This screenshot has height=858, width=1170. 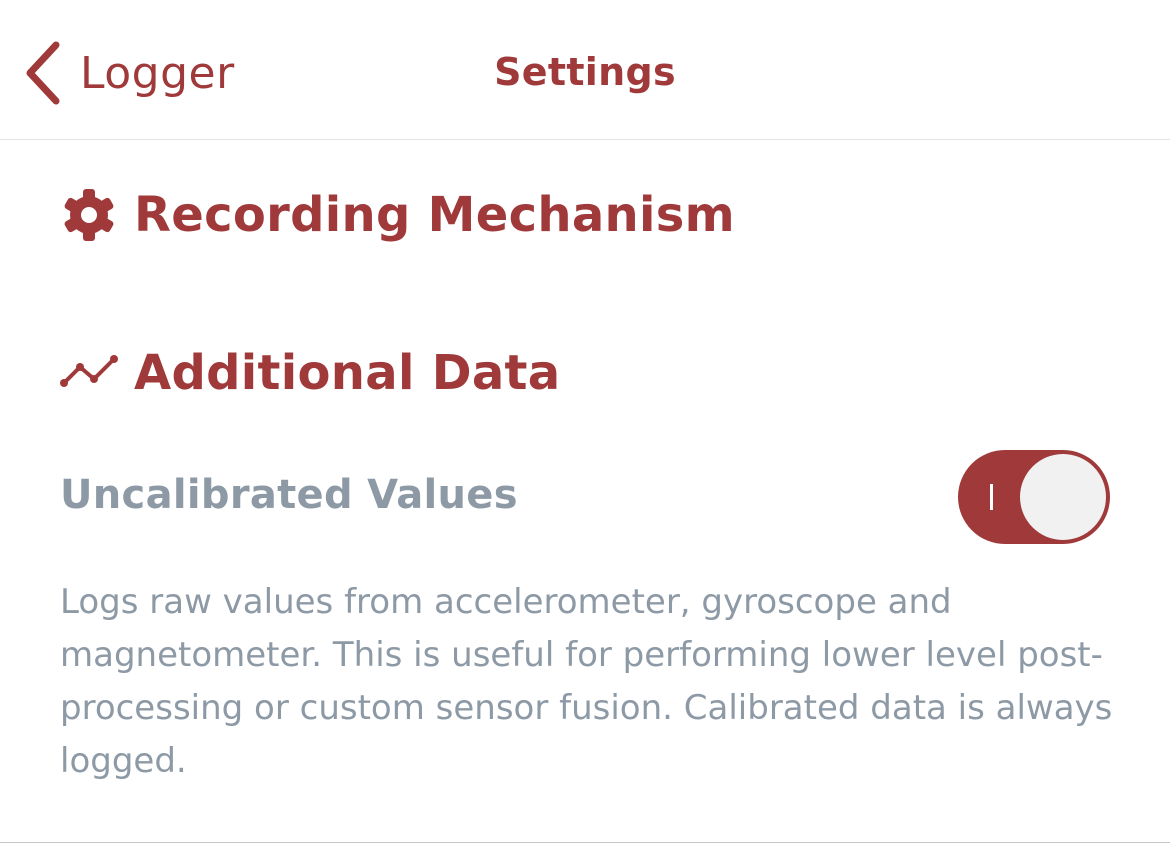 What do you see at coordinates (89, 215) in the screenshot?
I see `gear-icon` at bounding box center [89, 215].